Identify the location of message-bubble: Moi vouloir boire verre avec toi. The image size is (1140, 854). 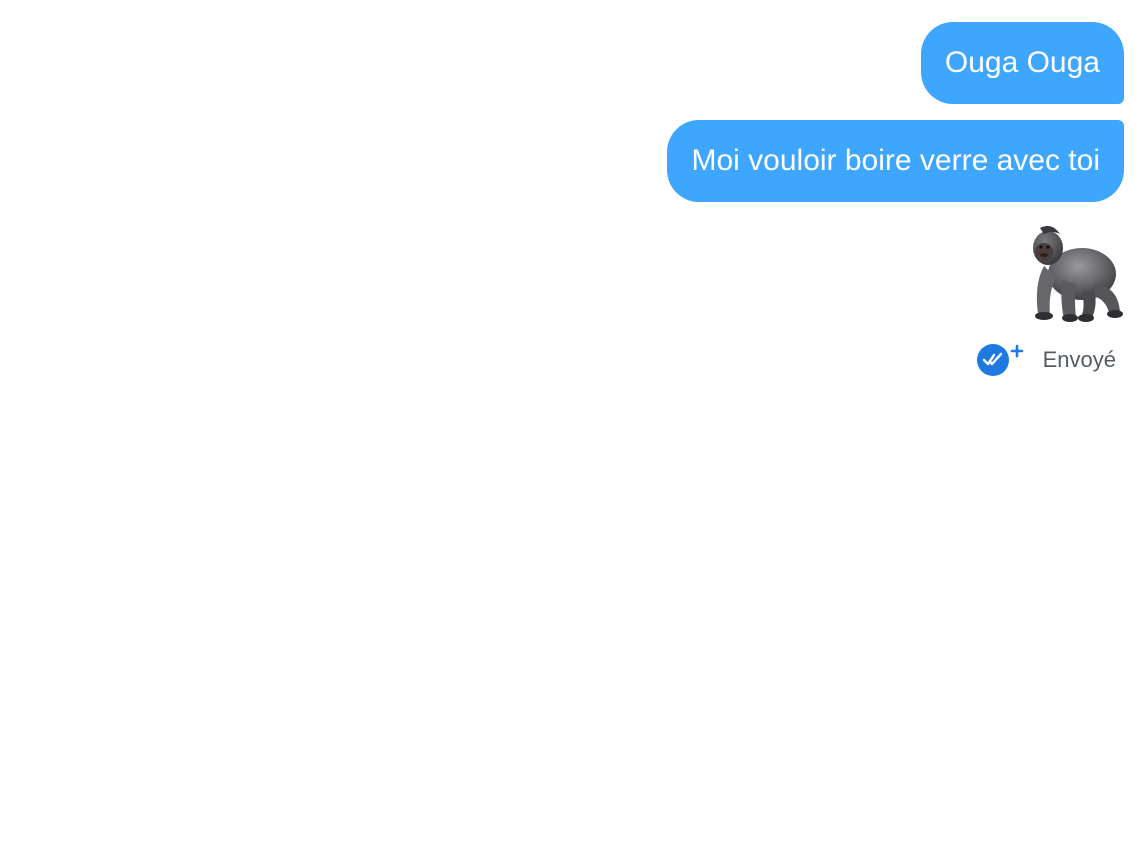
(895, 161).